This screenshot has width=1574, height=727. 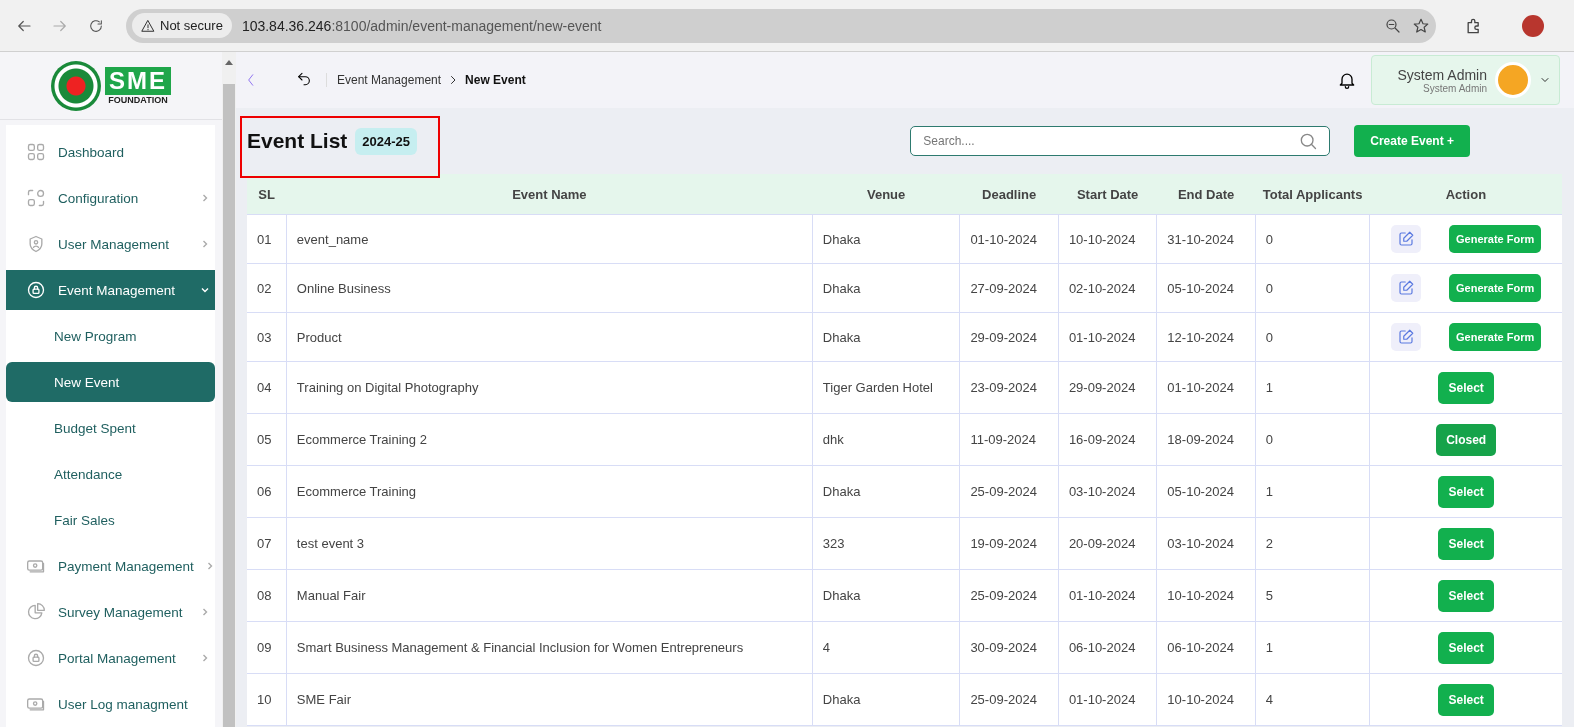 I want to click on undo-icon, so click(x=304, y=78).